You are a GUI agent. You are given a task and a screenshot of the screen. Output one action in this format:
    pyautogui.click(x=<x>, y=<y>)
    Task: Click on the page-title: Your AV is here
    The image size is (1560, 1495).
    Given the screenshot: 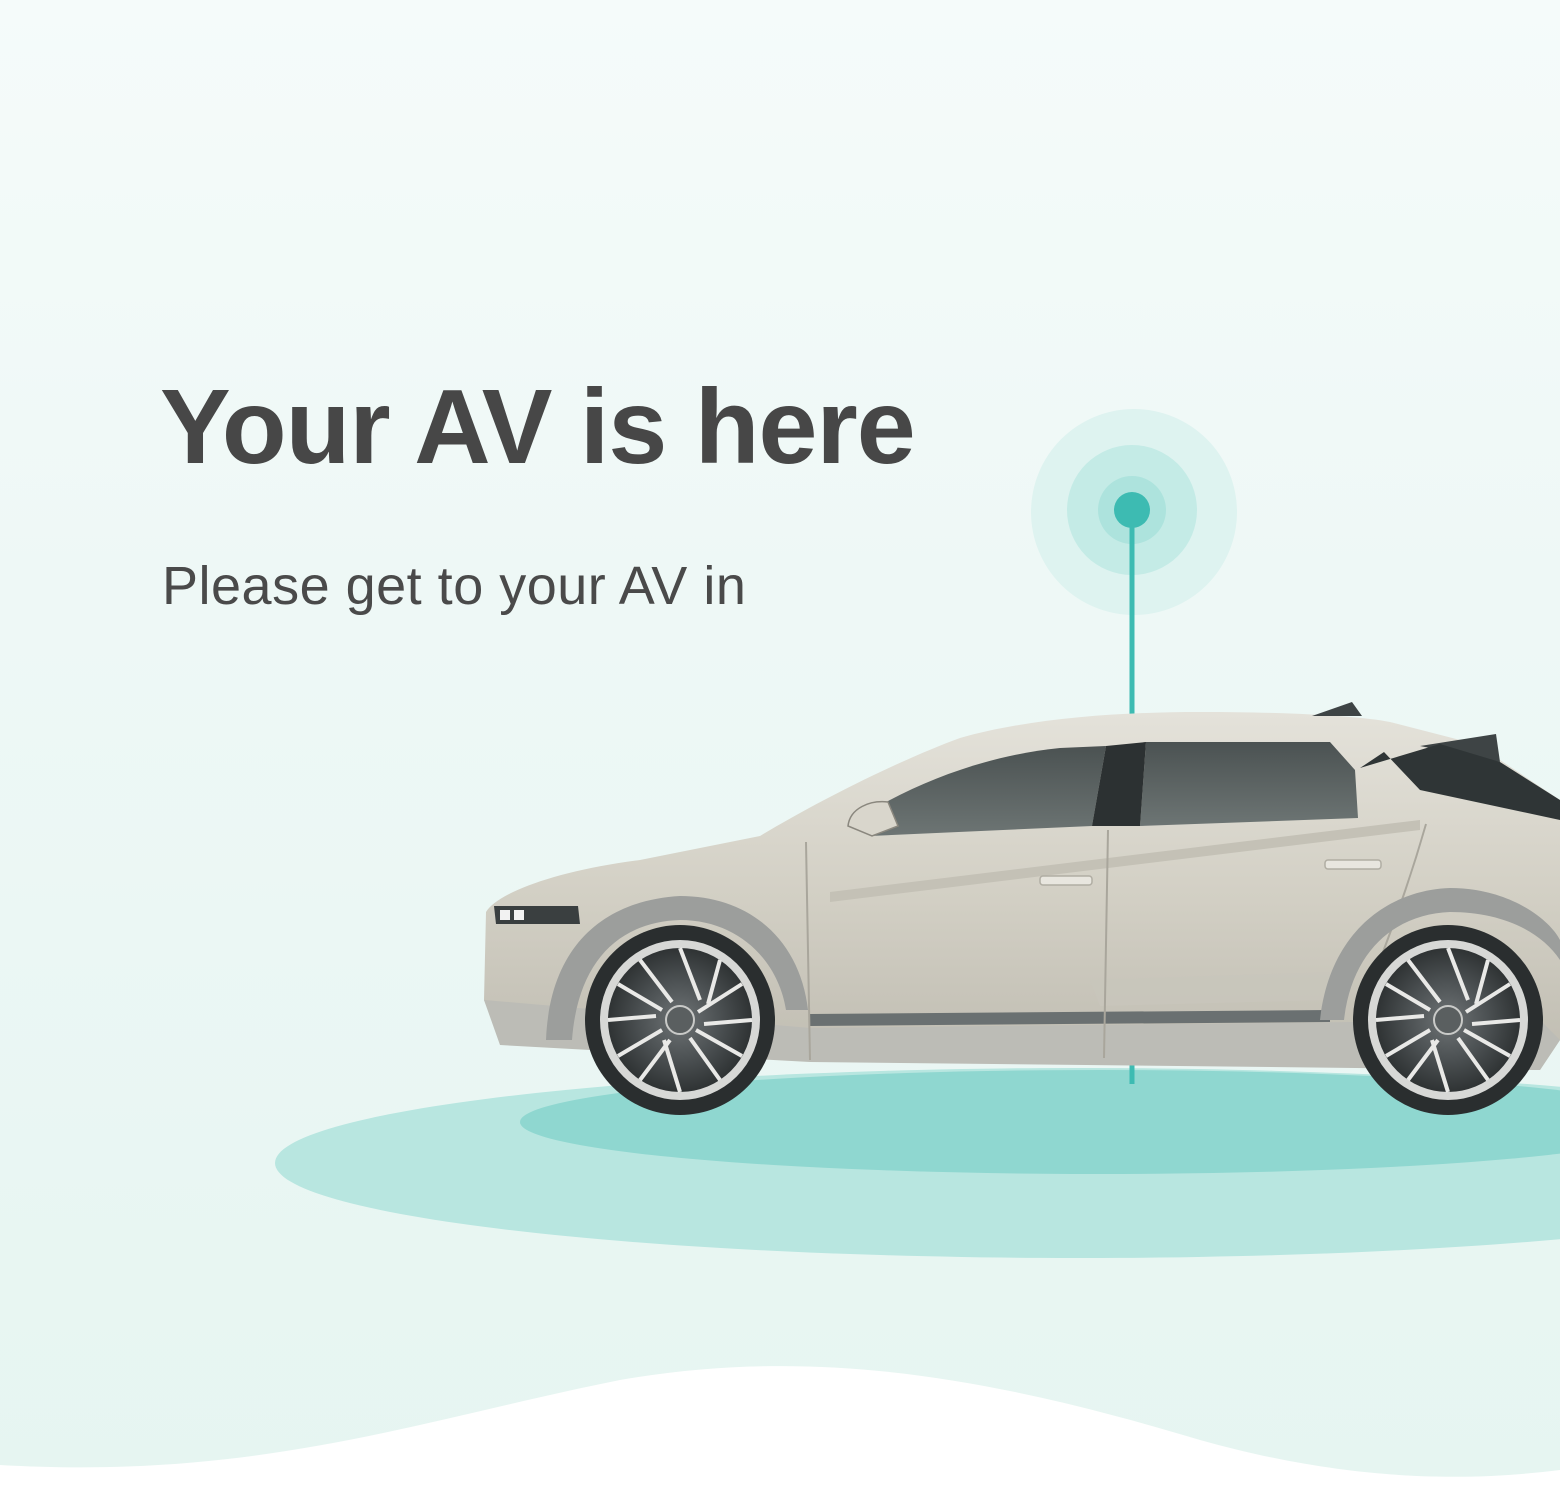 What is the action you would take?
    pyautogui.click(x=538, y=427)
    